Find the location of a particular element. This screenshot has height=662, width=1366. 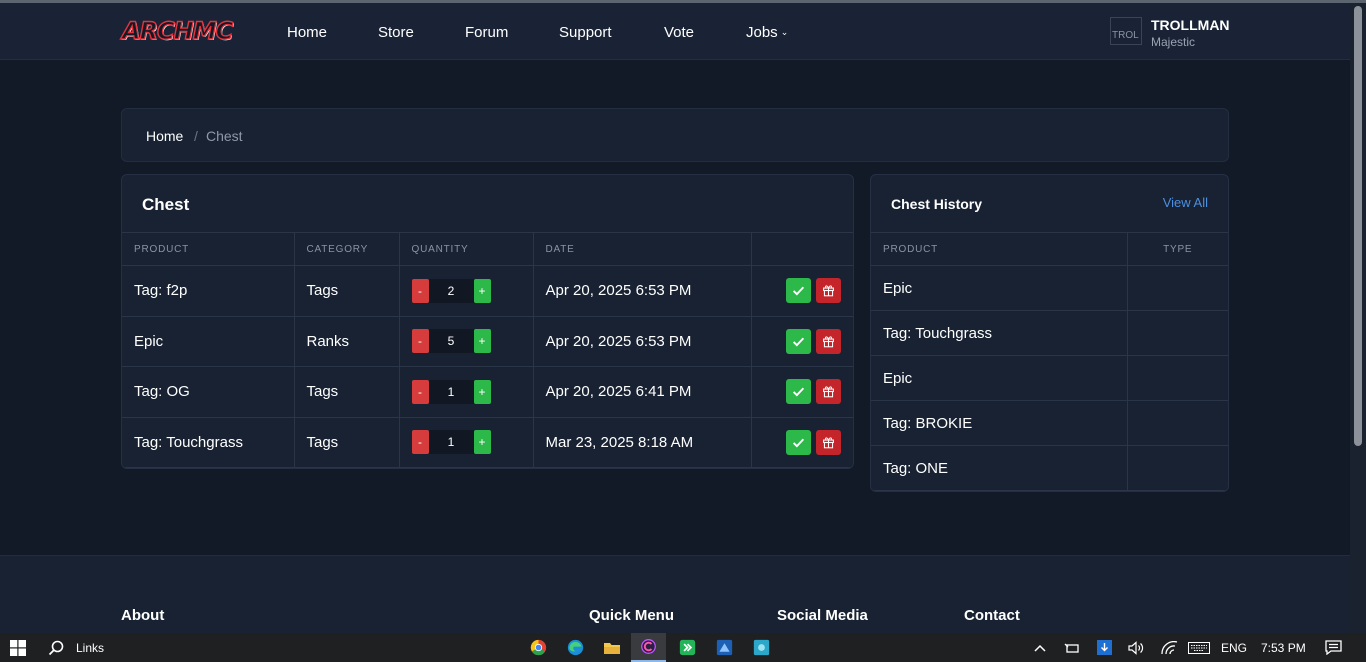

date-cell: Apr 20, 2025 6:53 PM is located at coordinates (642, 341).